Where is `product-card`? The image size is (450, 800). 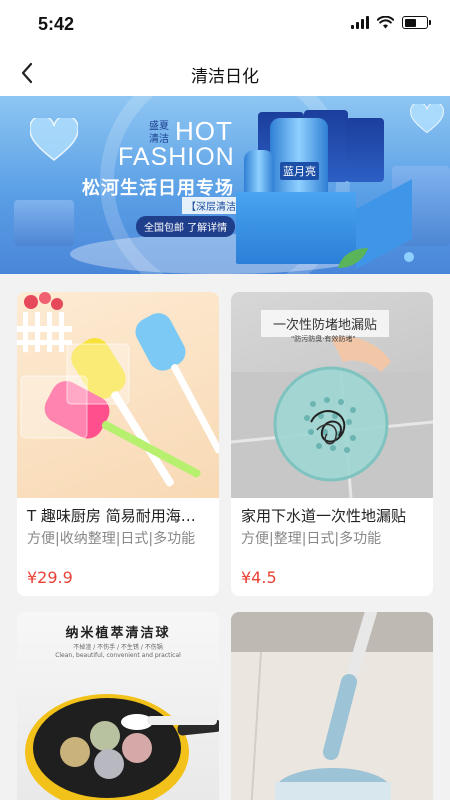 product-card is located at coordinates (332, 706).